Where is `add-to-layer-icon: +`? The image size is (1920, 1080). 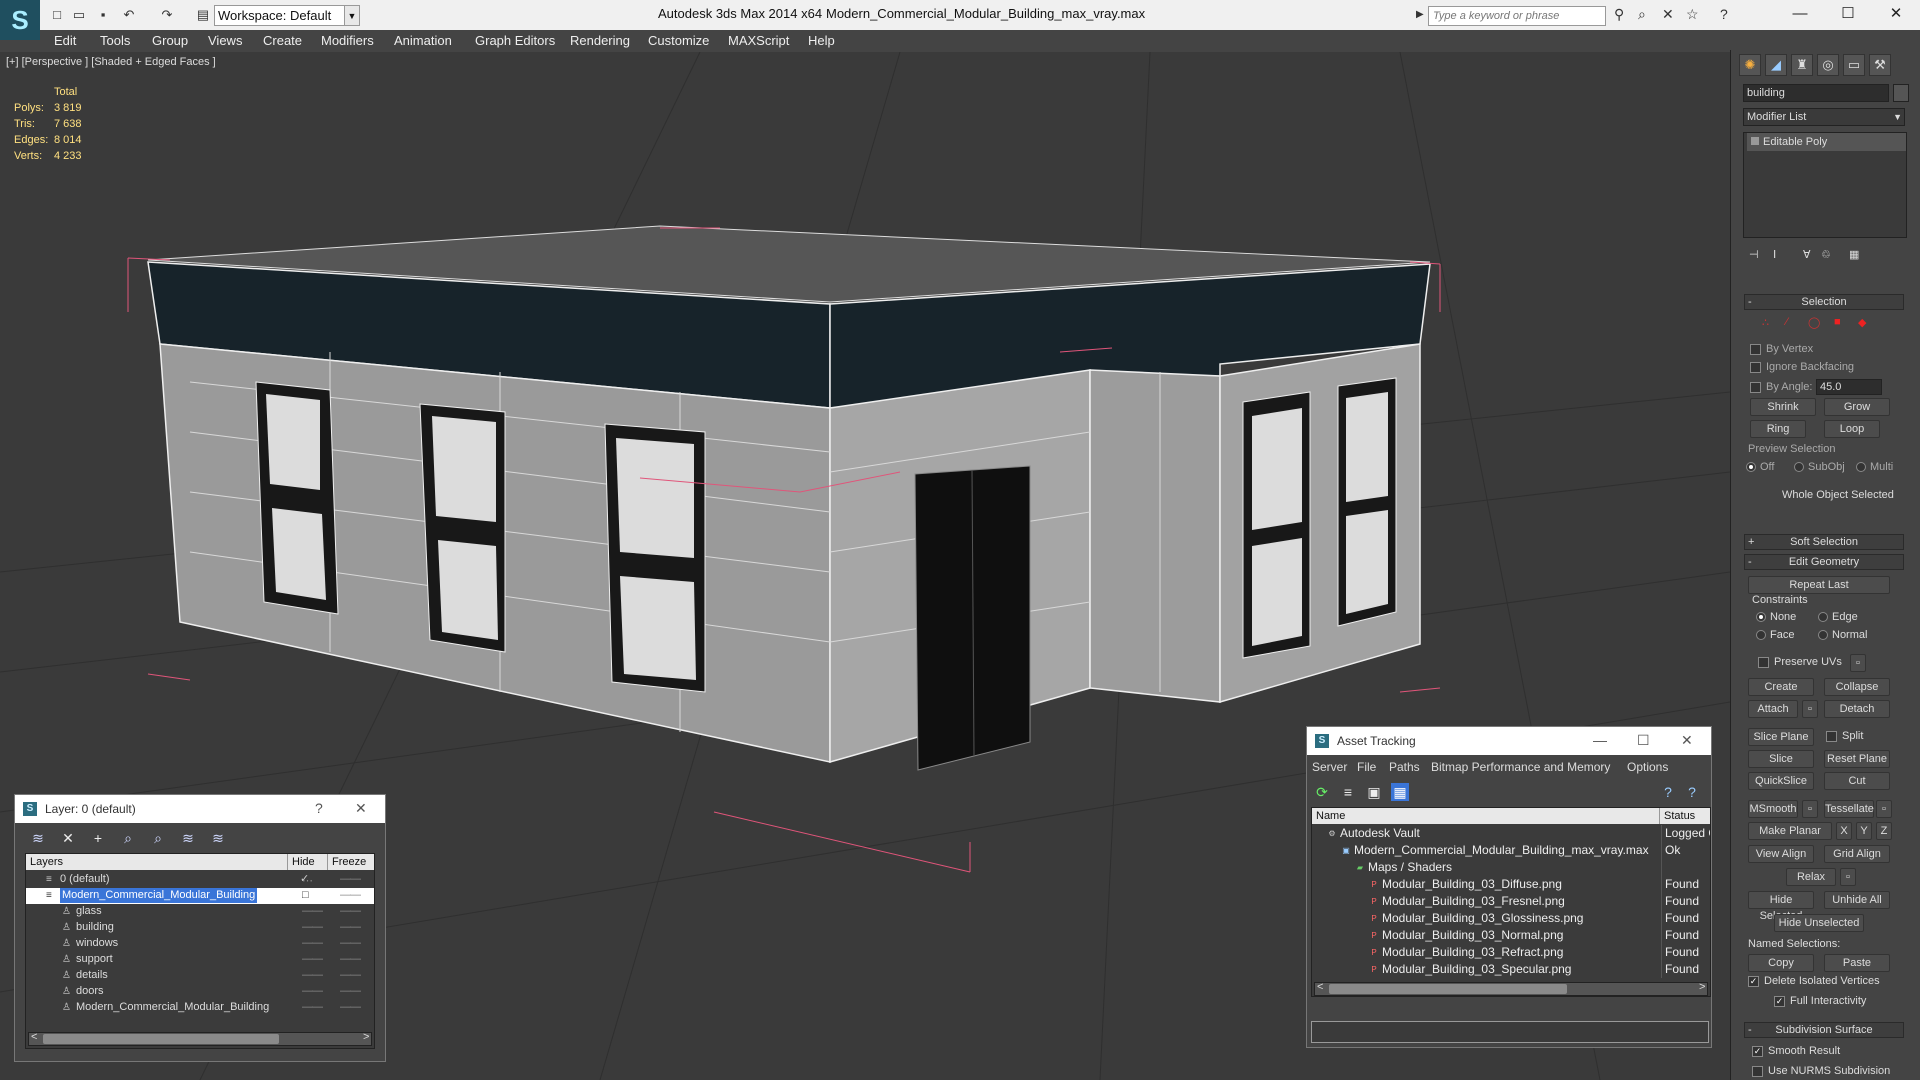
add-to-layer-icon: + is located at coordinates (98, 838).